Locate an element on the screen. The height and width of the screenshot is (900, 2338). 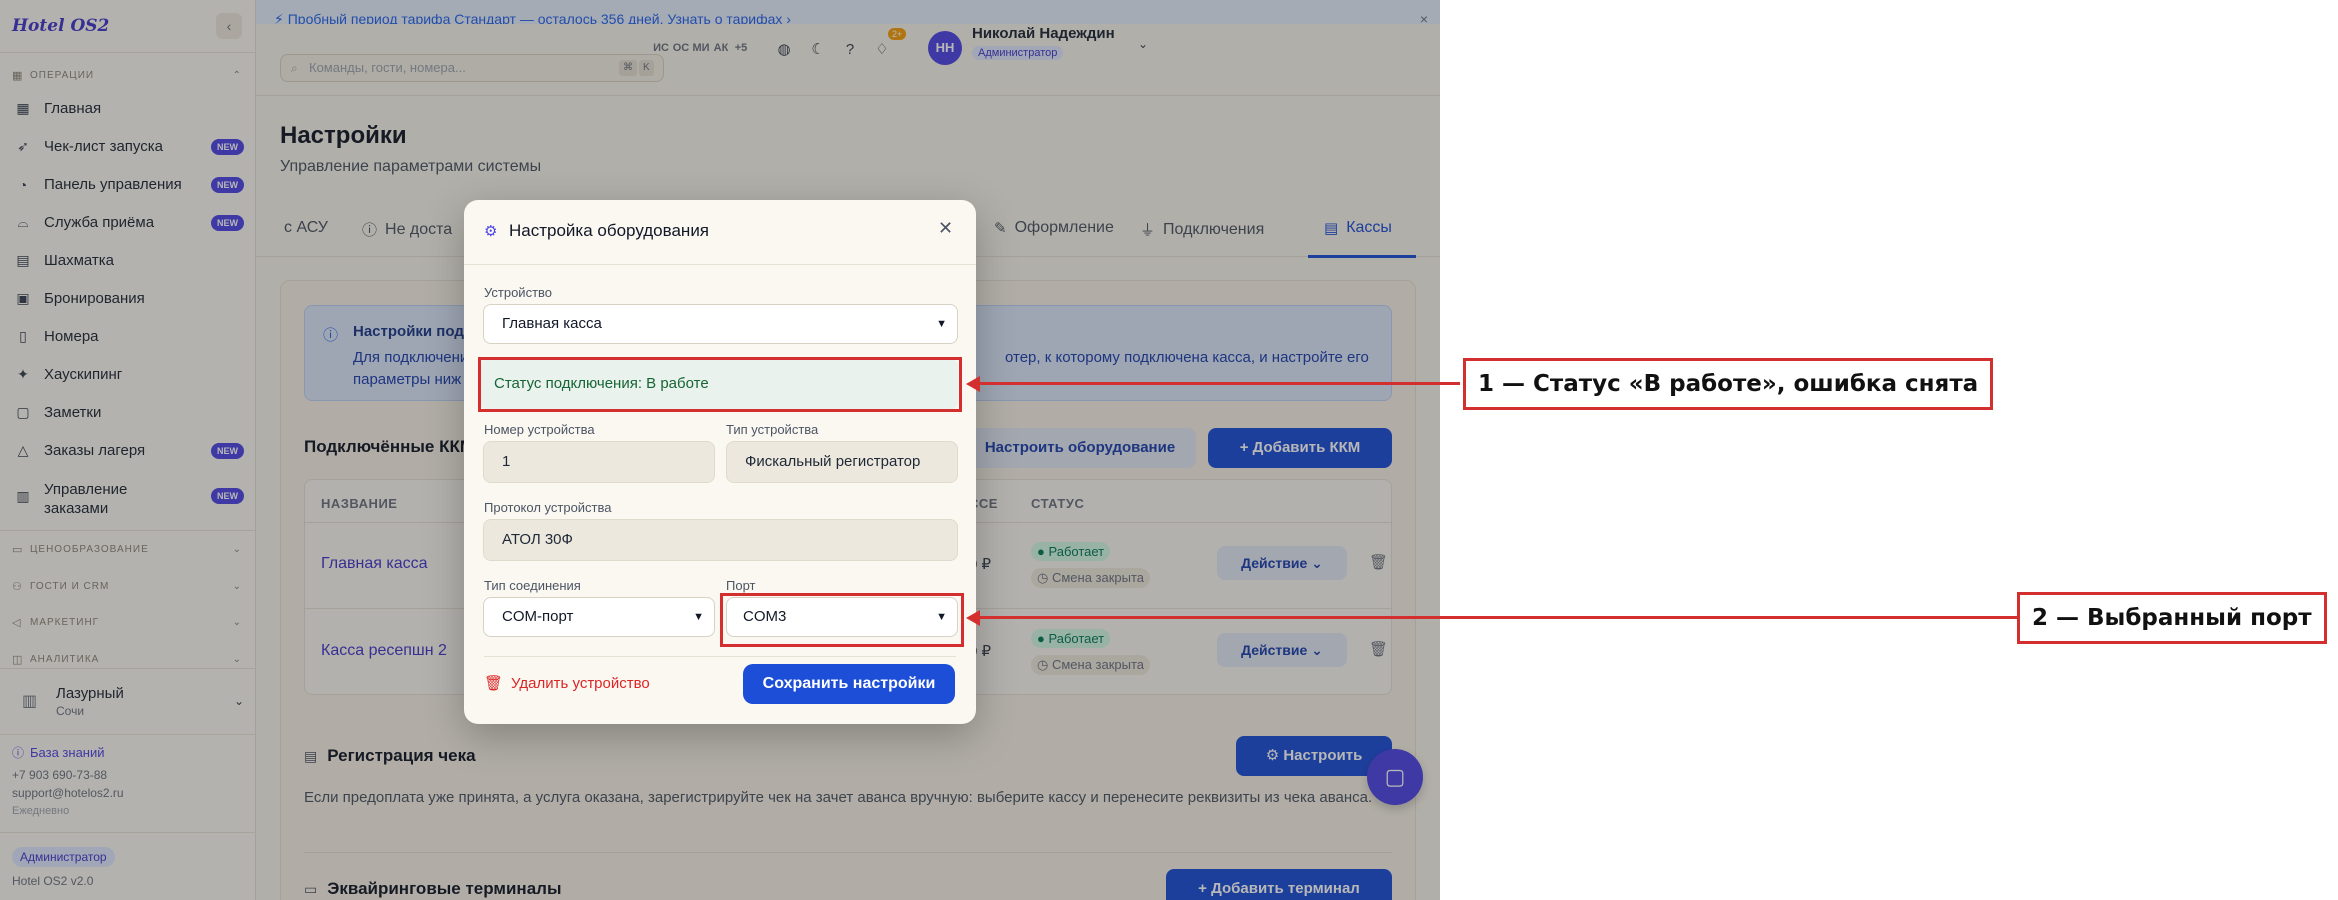
protocol-label: Протокол устройства is located at coordinates (548, 507).